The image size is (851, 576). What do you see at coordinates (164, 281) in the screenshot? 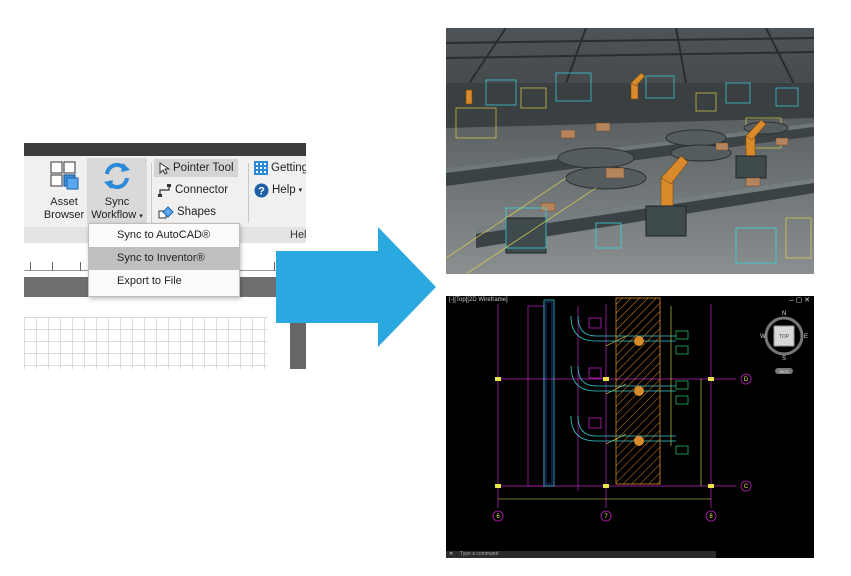
I see `menu-item-export-file: Export to File` at bounding box center [164, 281].